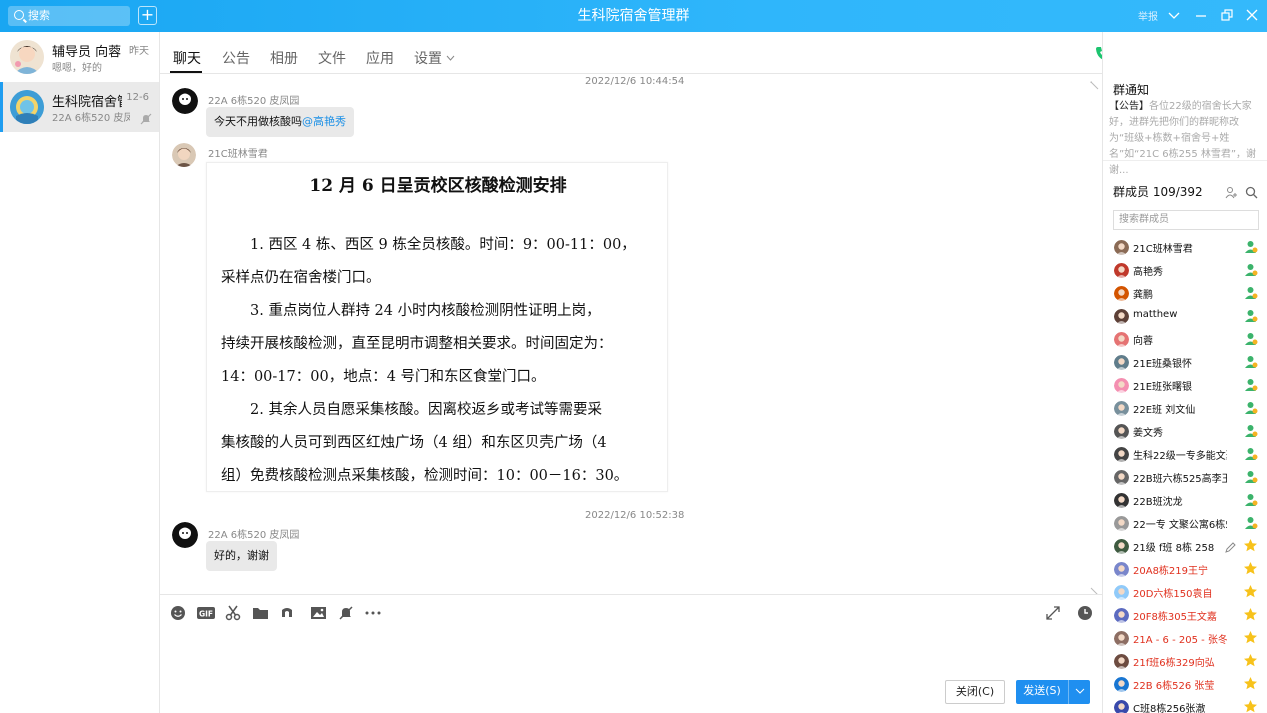  I want to click on image-icon, so click(318, 613).